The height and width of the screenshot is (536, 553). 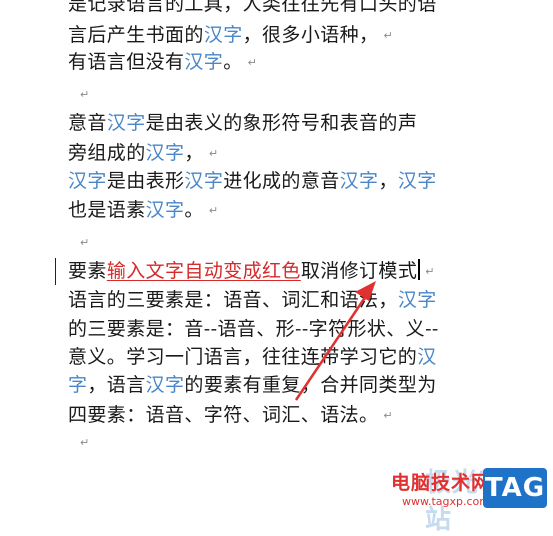 What do you see at coordinates (107, 210) in the screenshot?
I see `text-run: 也是语素` at bounding box center [107, 210].